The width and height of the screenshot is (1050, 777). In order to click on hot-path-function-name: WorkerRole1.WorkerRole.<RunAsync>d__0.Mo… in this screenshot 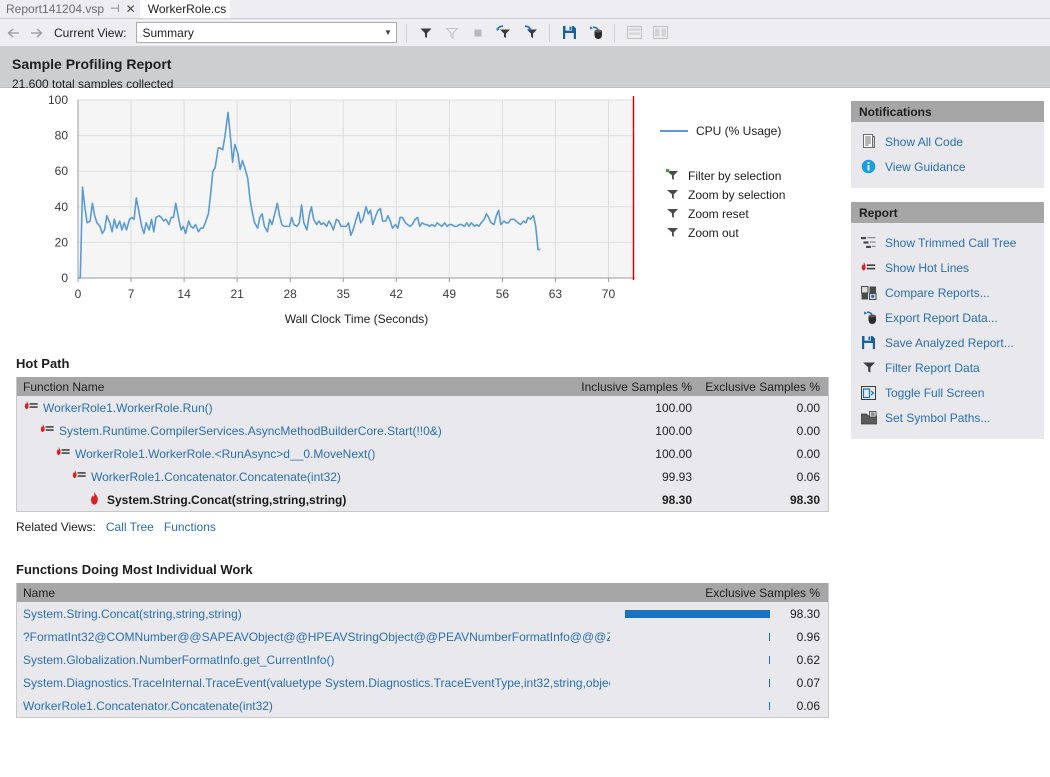, I will do `click(225, 454)`.